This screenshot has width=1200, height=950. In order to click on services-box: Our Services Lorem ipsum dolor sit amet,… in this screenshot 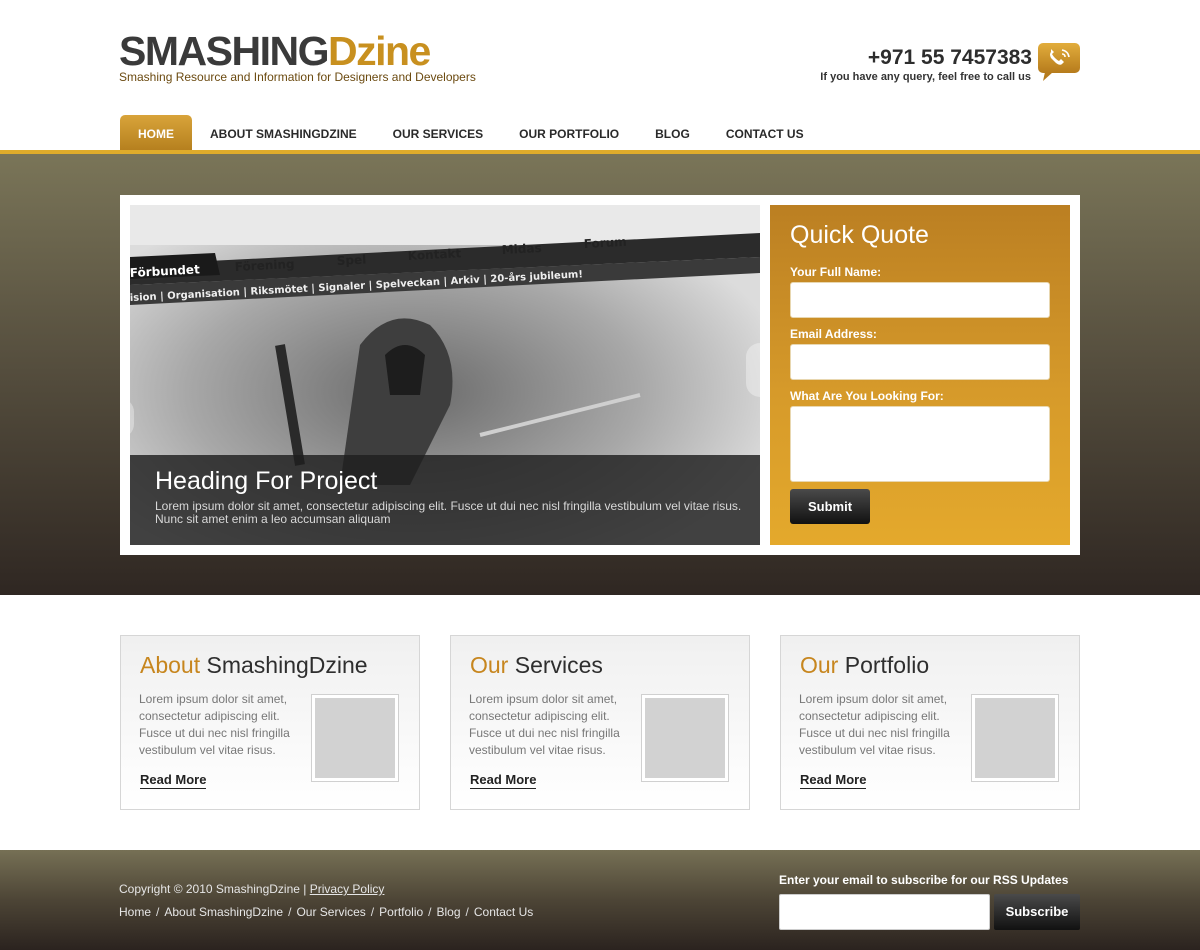, I will do `click(600, 722)`.